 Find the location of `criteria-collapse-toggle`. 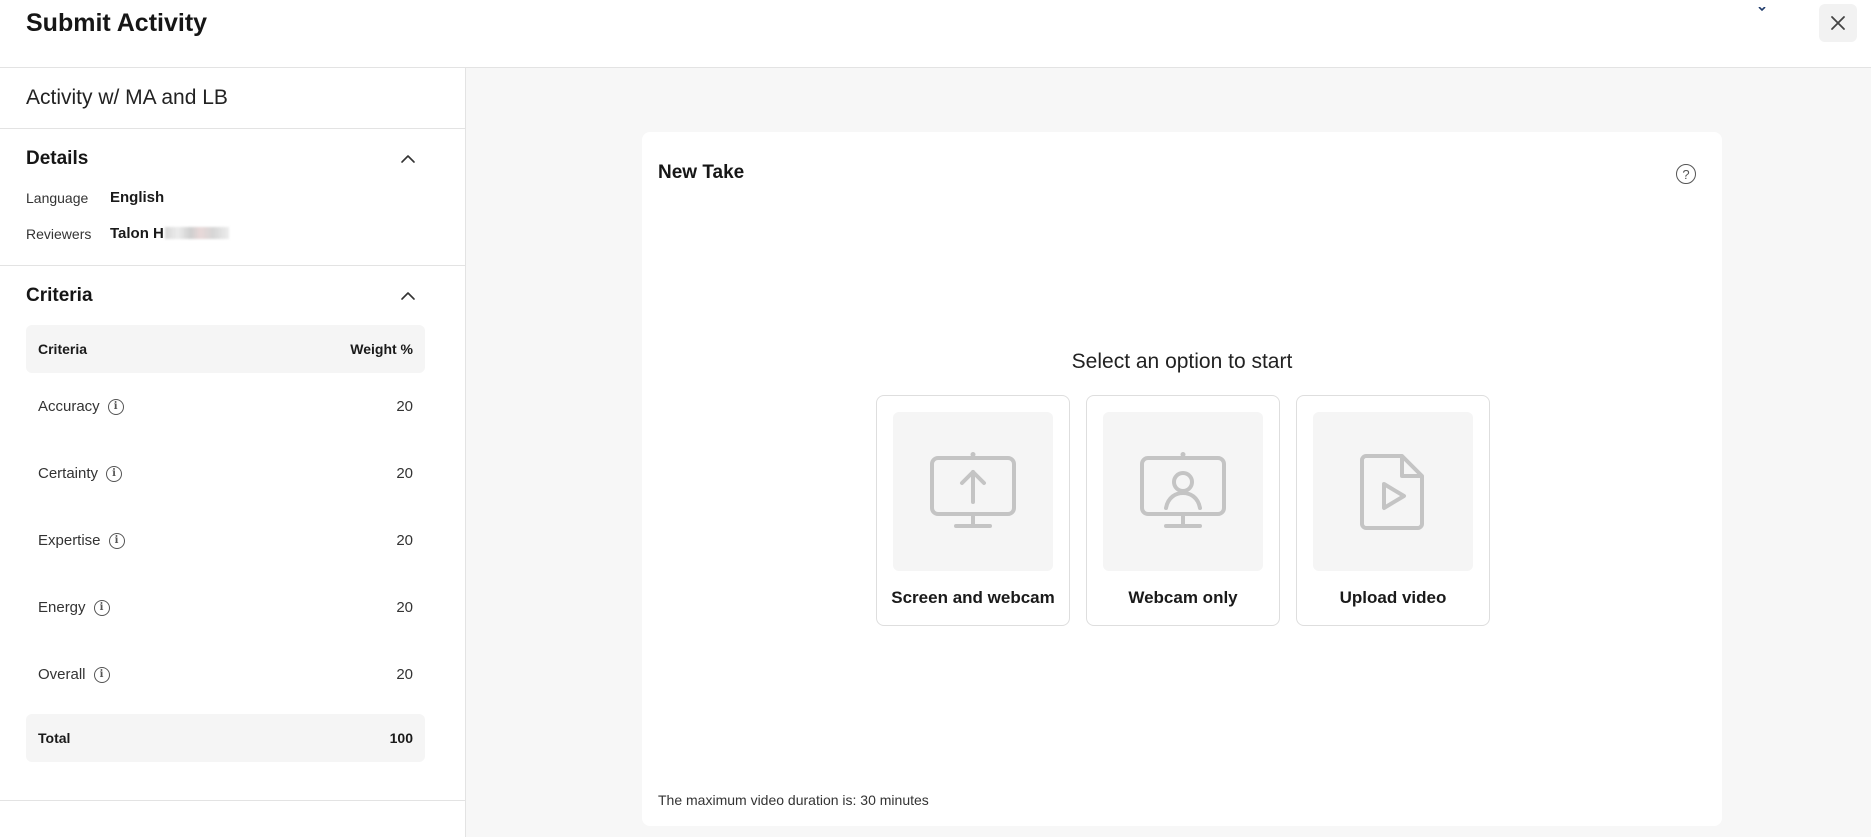

criteria-collapse-toggle is located at coordinates (408, 296).